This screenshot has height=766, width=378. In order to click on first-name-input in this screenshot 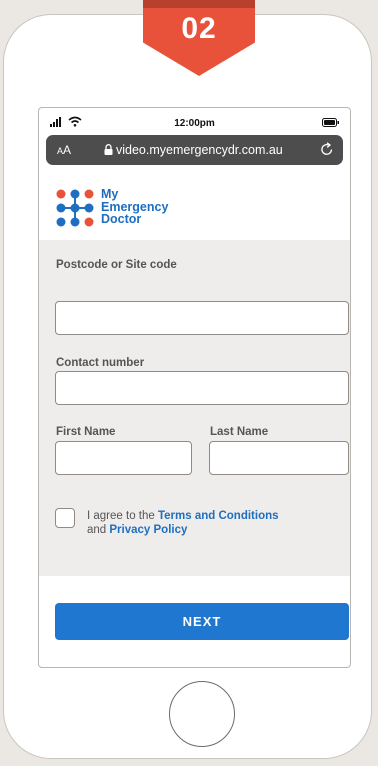, I will do `click(123, 458)`.